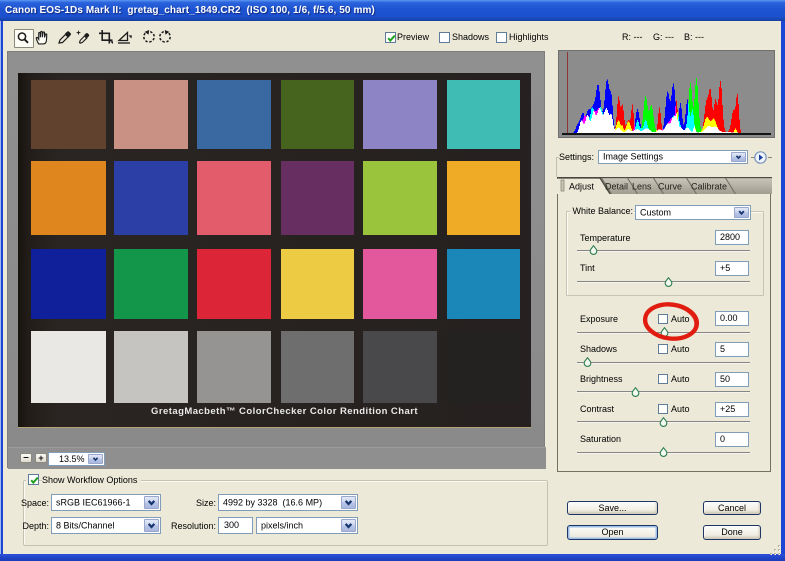  I want to click on svg-text: Detail, so click(616, 186).